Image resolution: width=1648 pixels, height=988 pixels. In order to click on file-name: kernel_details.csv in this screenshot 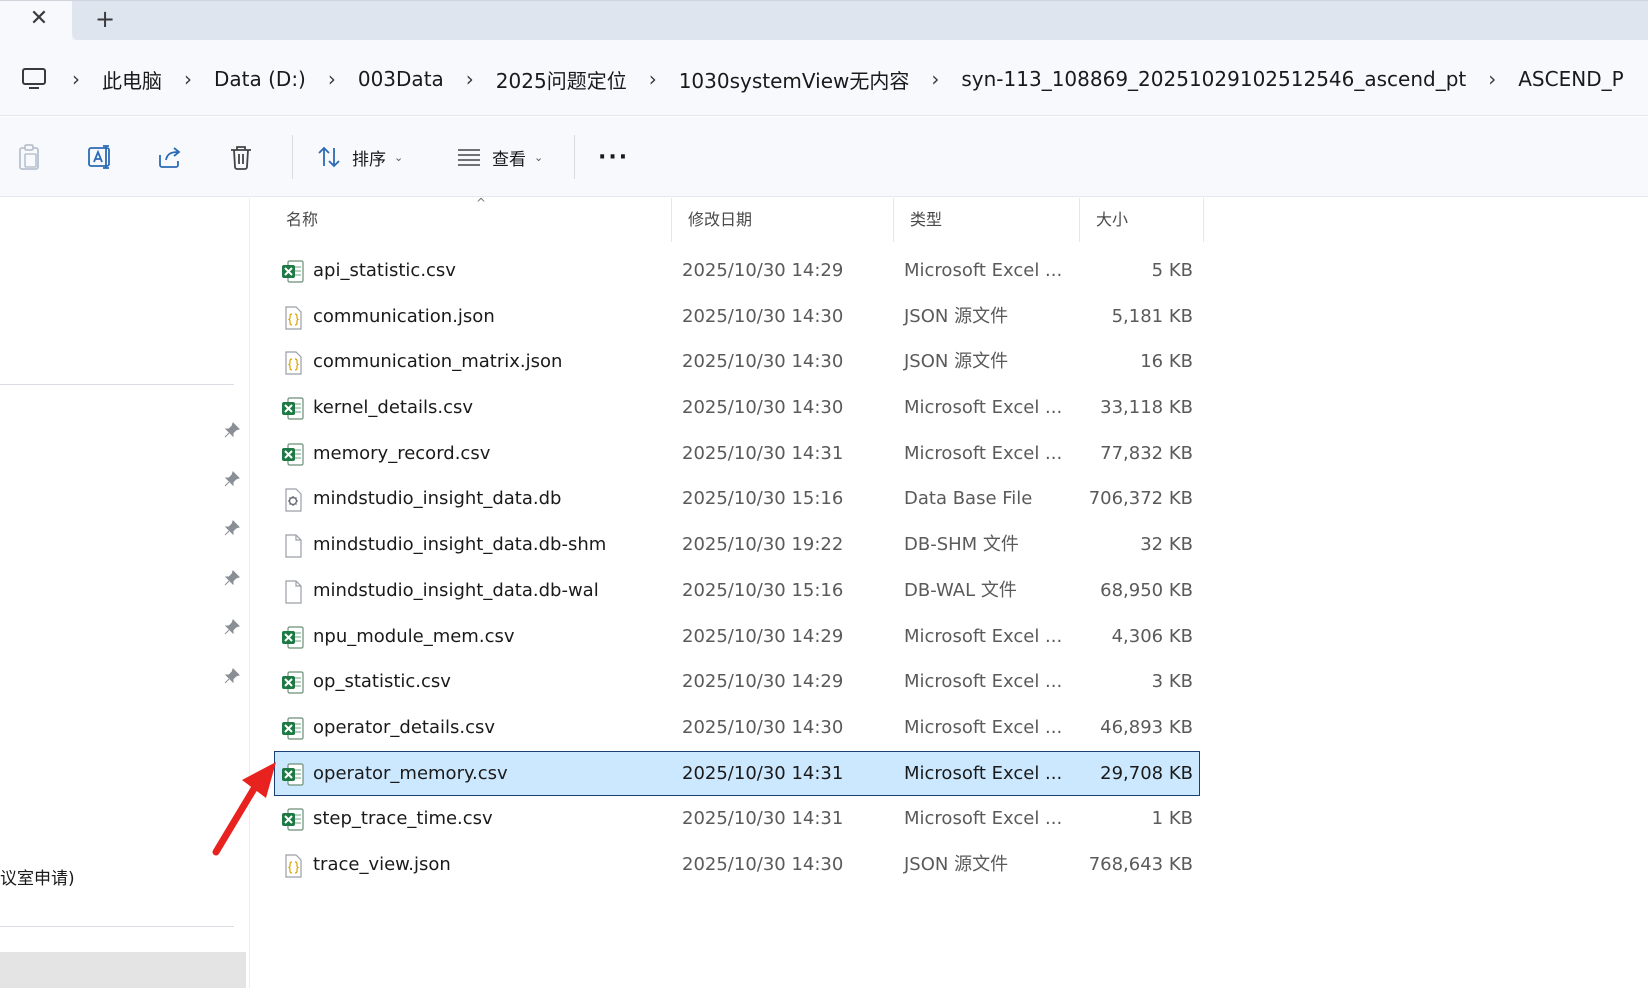, I will do `click(393, 408)`.